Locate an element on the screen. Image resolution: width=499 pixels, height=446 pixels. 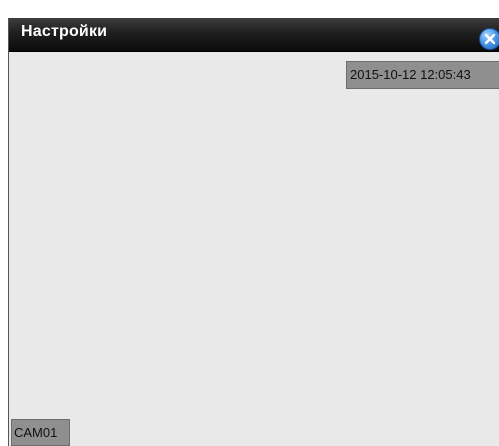
title-bar: Настройки is located at coordinates (254, 35).